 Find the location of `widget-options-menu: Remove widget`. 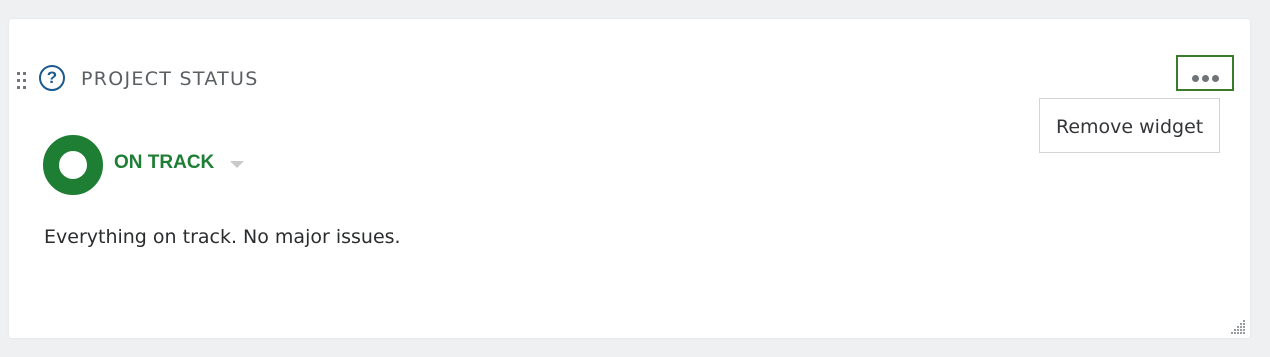

widget-options-menu: Remove widget is located at coordinates (1129, 125).